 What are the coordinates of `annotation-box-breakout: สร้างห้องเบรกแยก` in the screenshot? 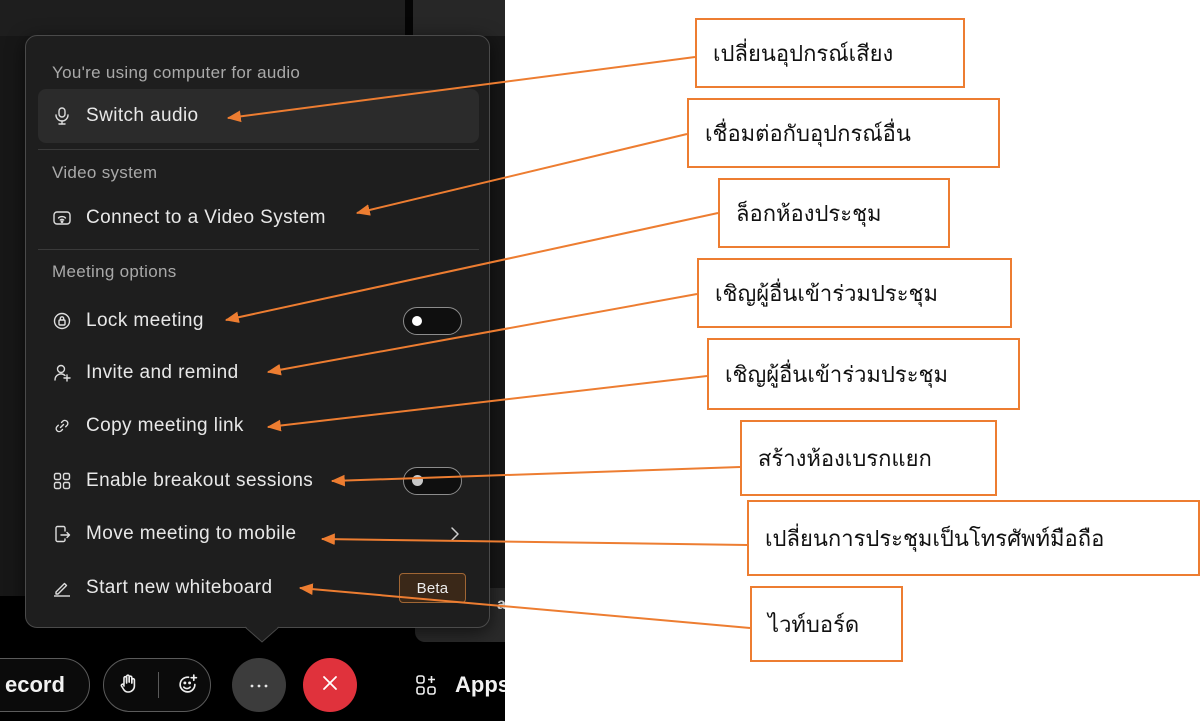 It's located at (868, 458).